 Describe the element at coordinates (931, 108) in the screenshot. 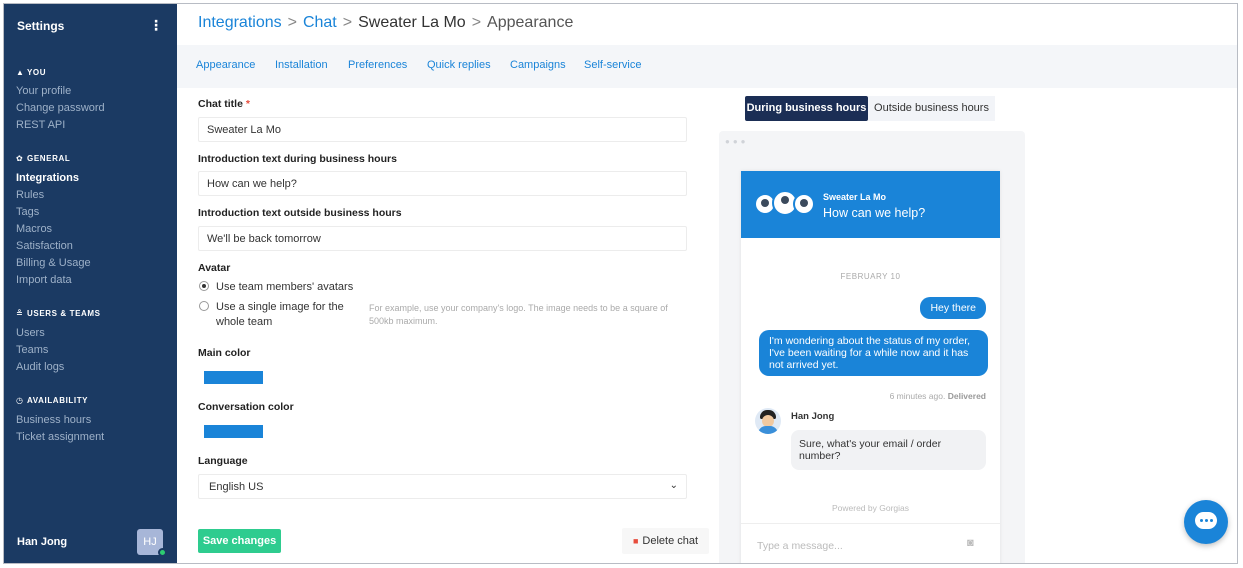

I see `toggle-outside-business-hours: Outside business hours` at that location.